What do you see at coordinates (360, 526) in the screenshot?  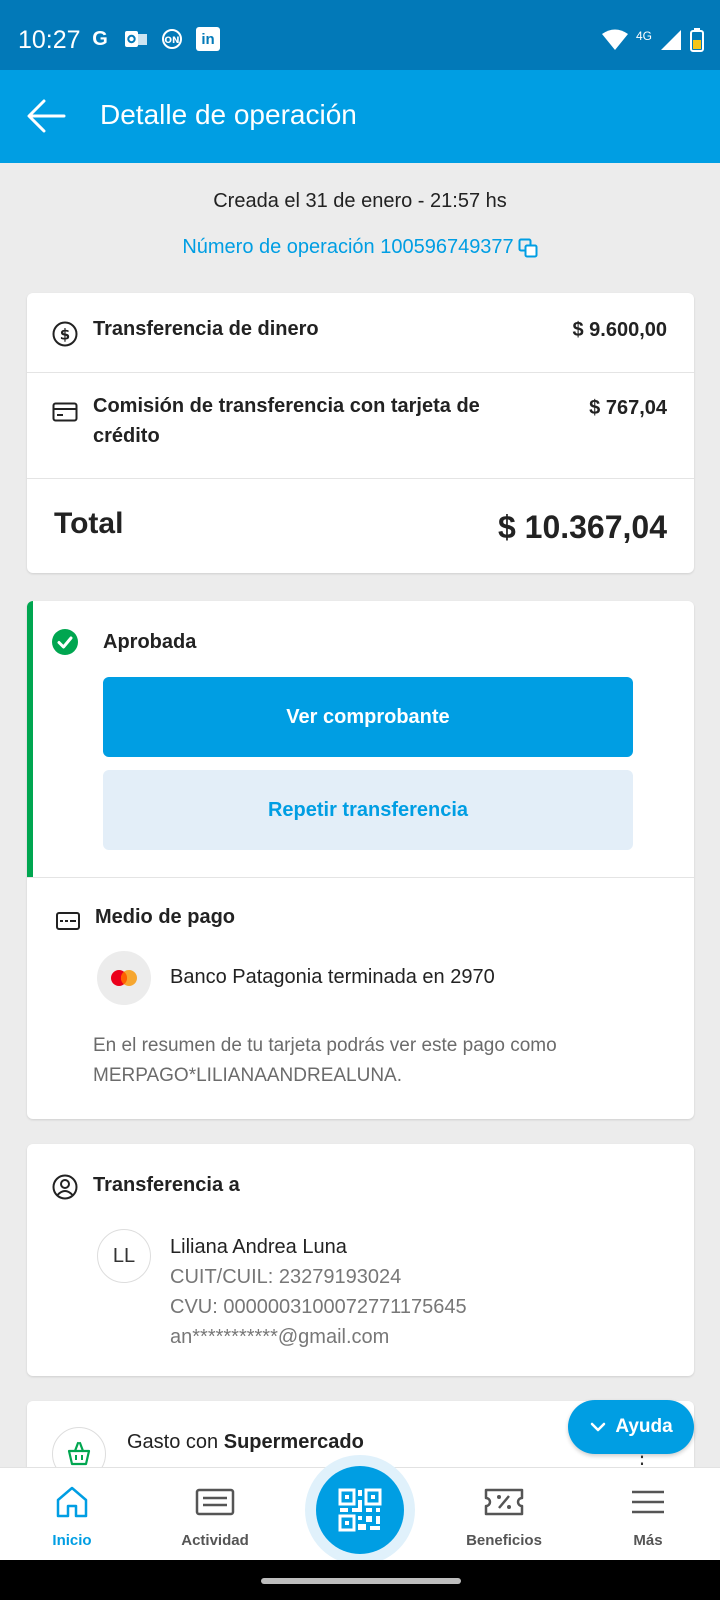 I see `total-row: Total $ 10.367,04` at bounding box center [360, 526].